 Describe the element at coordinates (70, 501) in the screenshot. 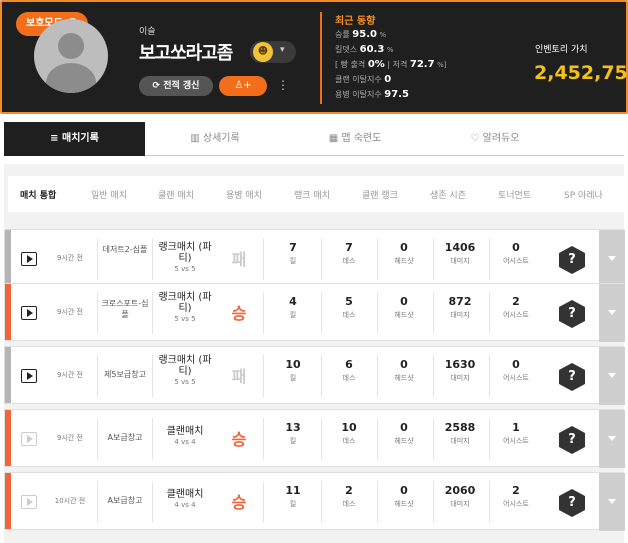

I see `match-time: 10시간 전` at that location.